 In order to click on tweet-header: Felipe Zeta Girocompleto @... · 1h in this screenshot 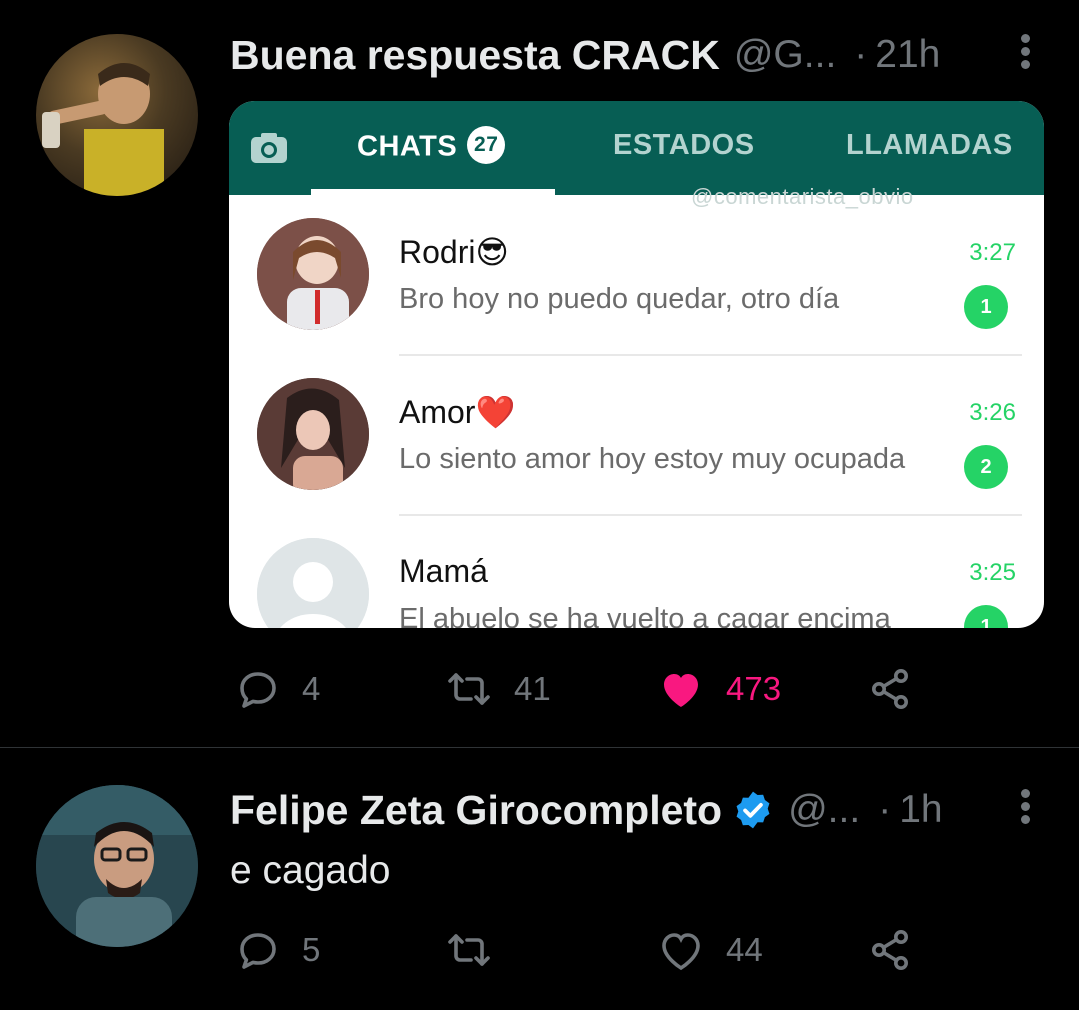, I will do `click(634, 810)`.